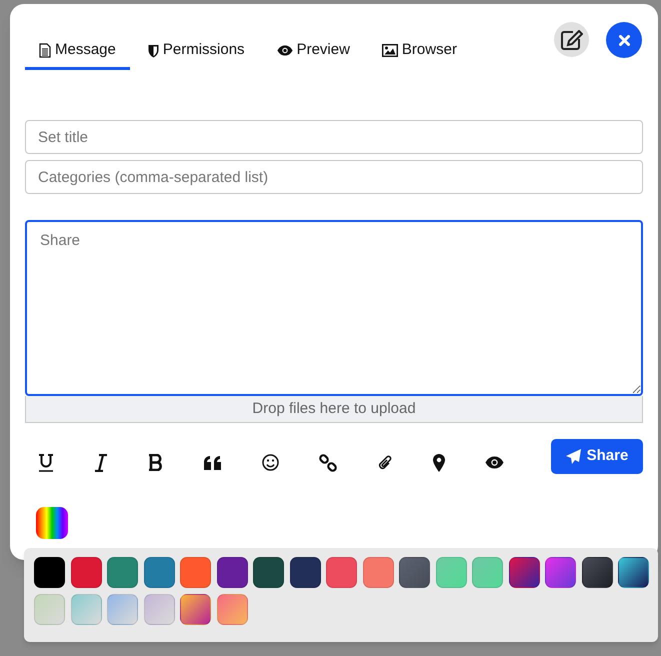 The width and height of the screenshot is (661, 656). Describe the element at coordinates (101, 463) in the screenshot. I see `italic-icon` at that location.